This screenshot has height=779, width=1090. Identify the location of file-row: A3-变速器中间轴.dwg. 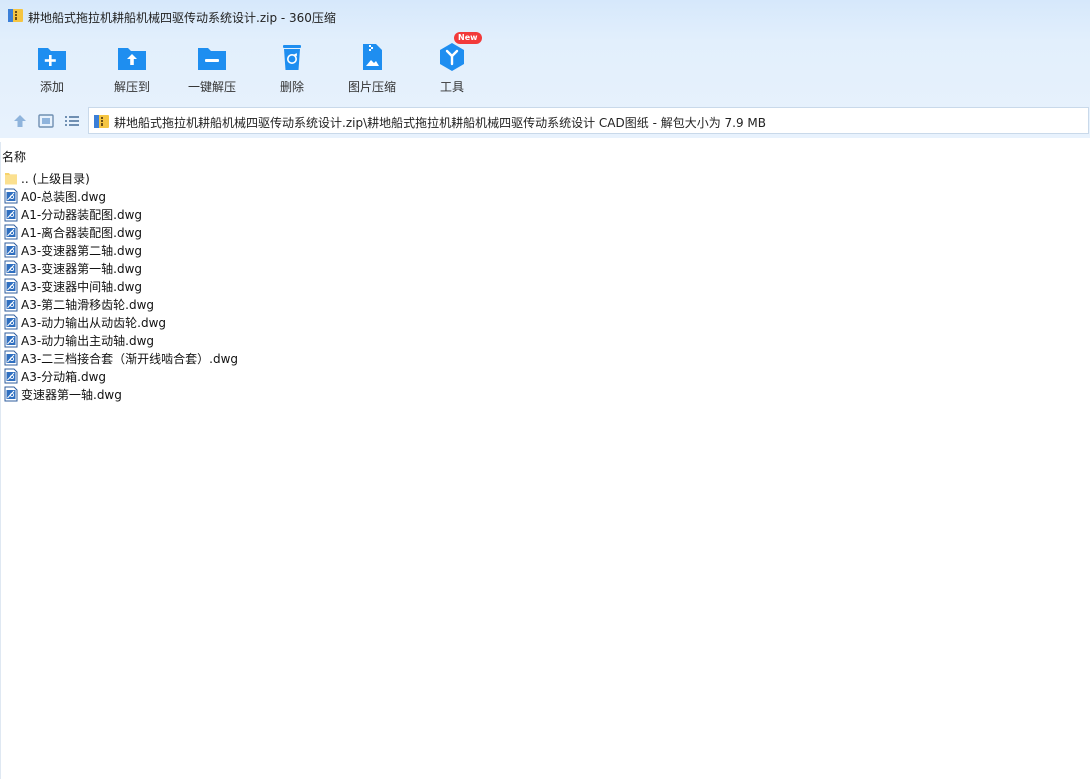
(545, 286).